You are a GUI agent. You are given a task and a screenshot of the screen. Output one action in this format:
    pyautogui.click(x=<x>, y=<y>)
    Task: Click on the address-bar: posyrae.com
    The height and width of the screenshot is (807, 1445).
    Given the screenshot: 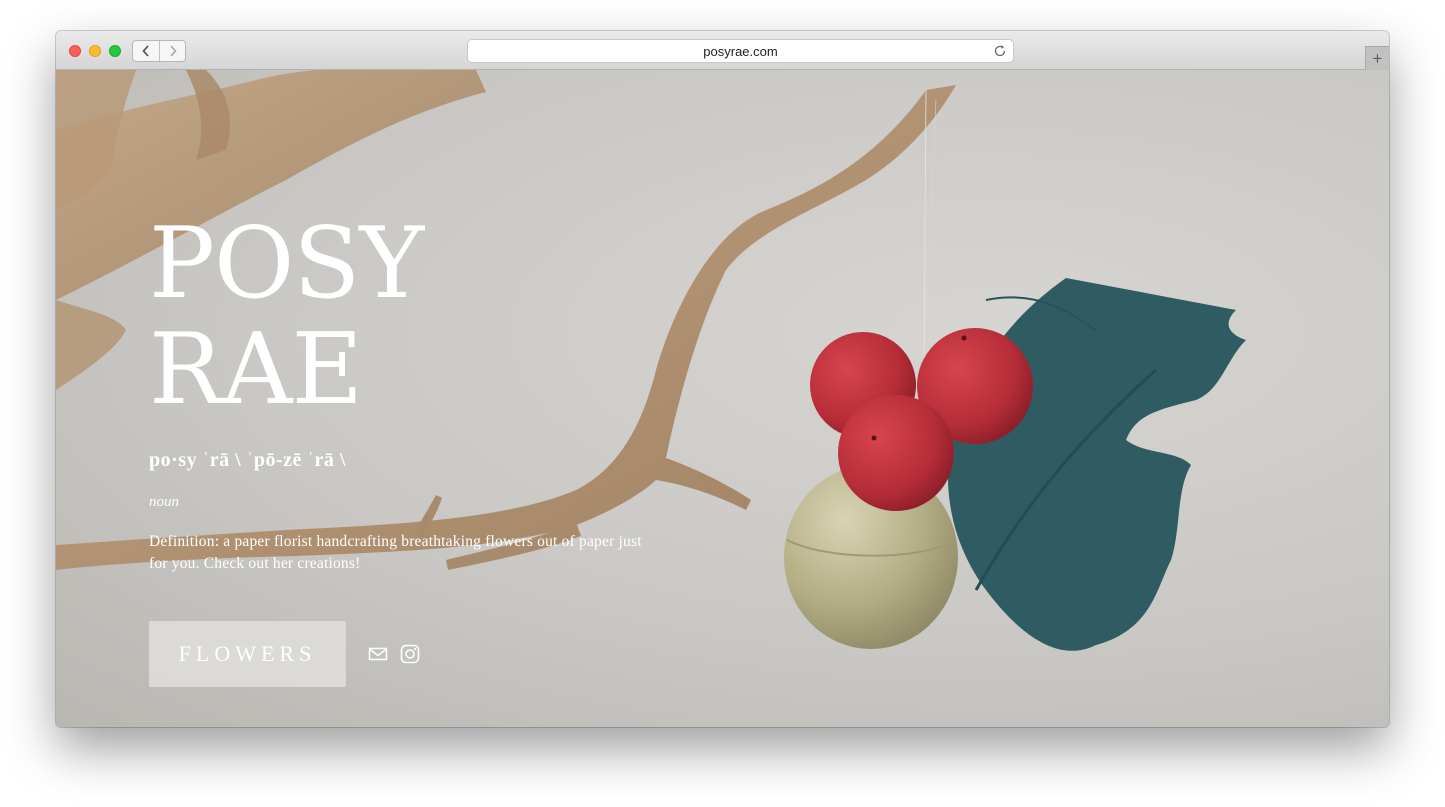 What is the action you would take?
    pyautogui.click(x=740, y=51)
    